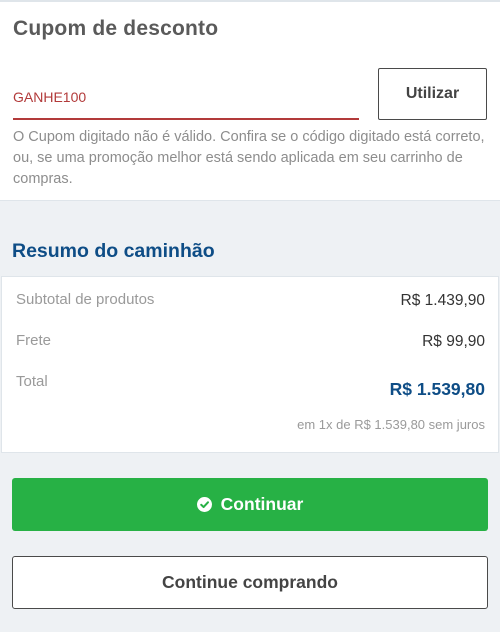 This screenshot has width=500, height=632. I want to click on continue-button: Continuar, so click(250, 504).